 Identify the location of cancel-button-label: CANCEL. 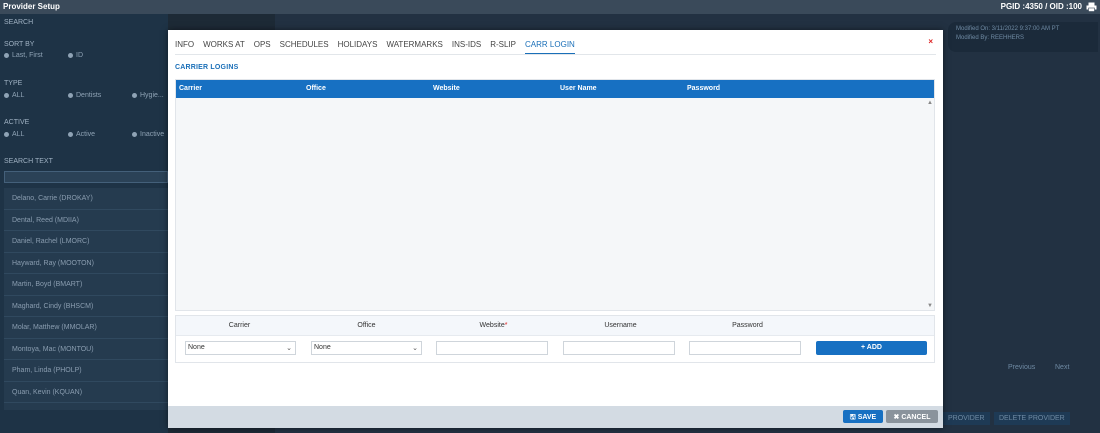
(916, 417).